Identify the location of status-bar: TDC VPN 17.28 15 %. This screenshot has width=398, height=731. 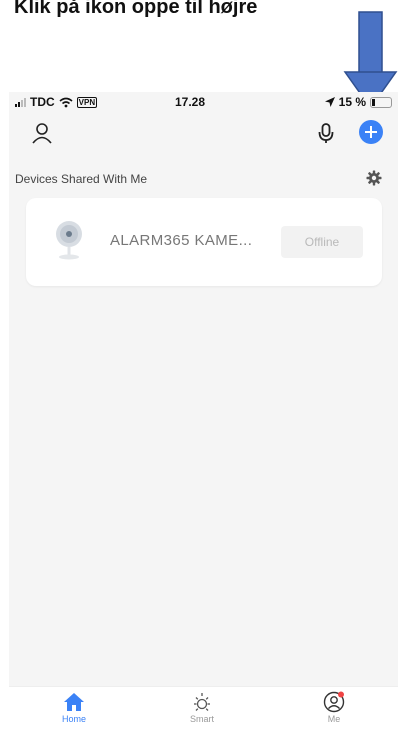
(203, 102).